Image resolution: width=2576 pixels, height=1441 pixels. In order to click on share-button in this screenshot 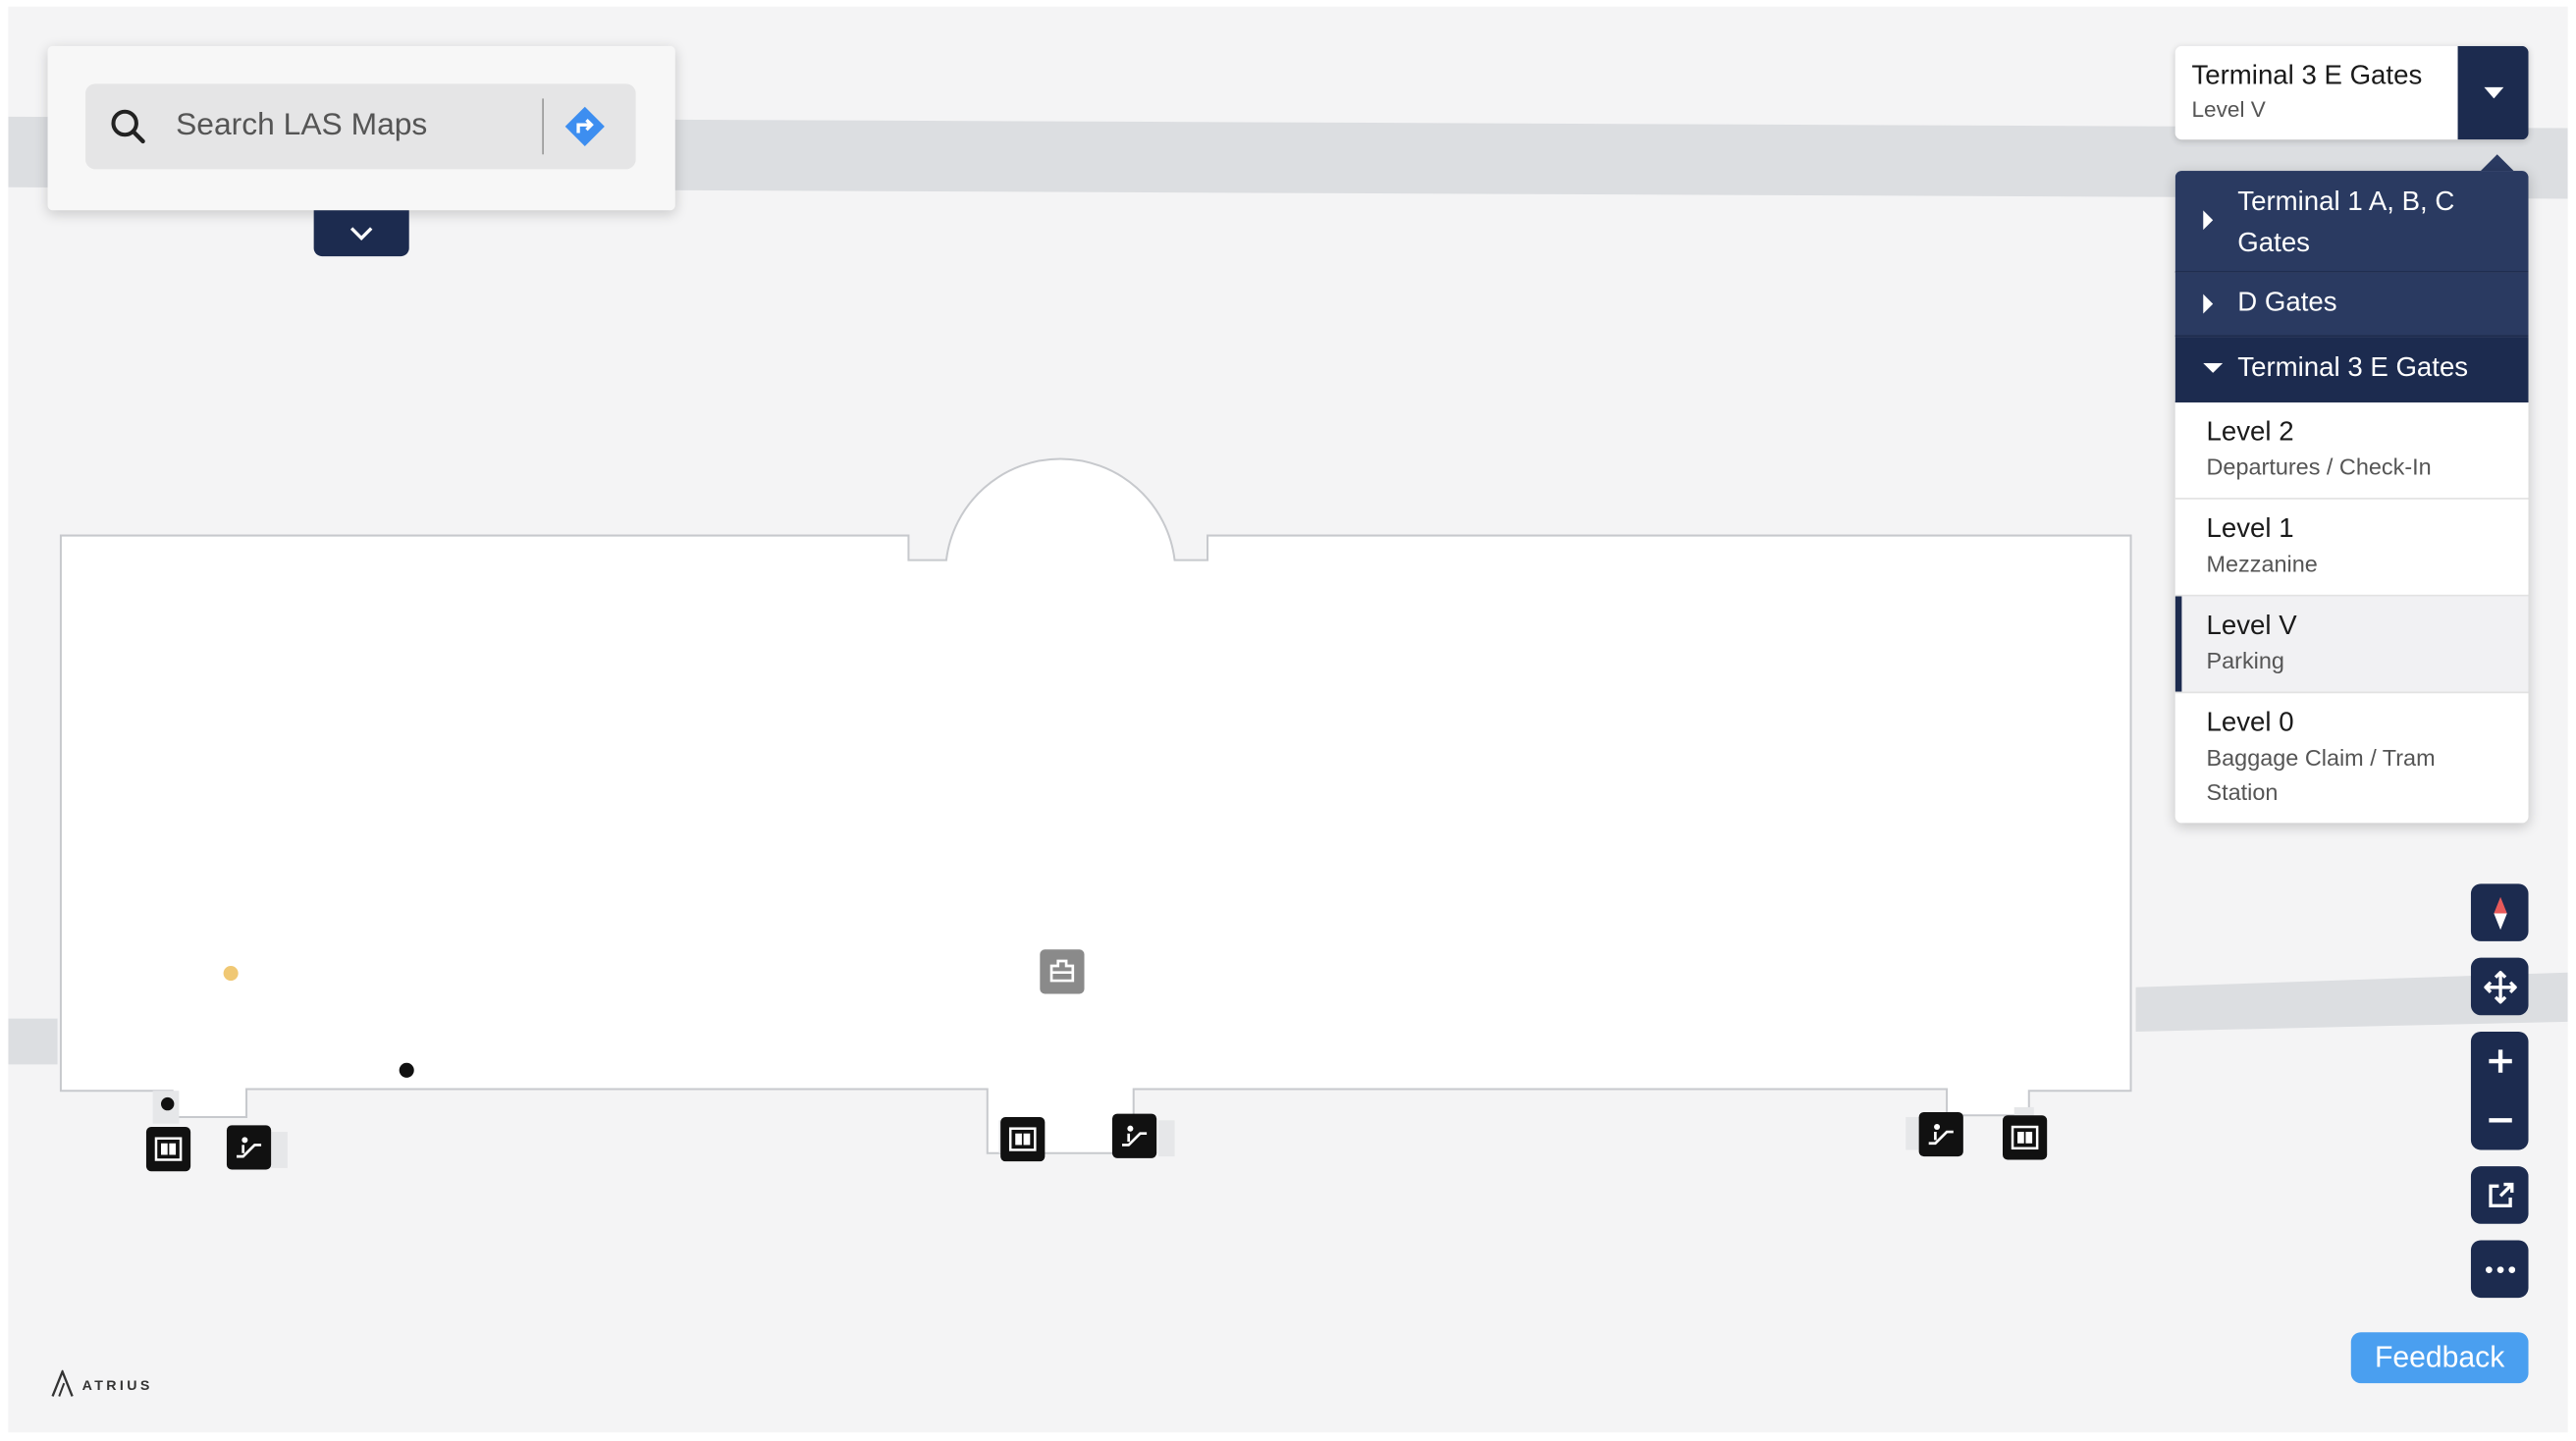, I will do `click(2499, 1195)`.